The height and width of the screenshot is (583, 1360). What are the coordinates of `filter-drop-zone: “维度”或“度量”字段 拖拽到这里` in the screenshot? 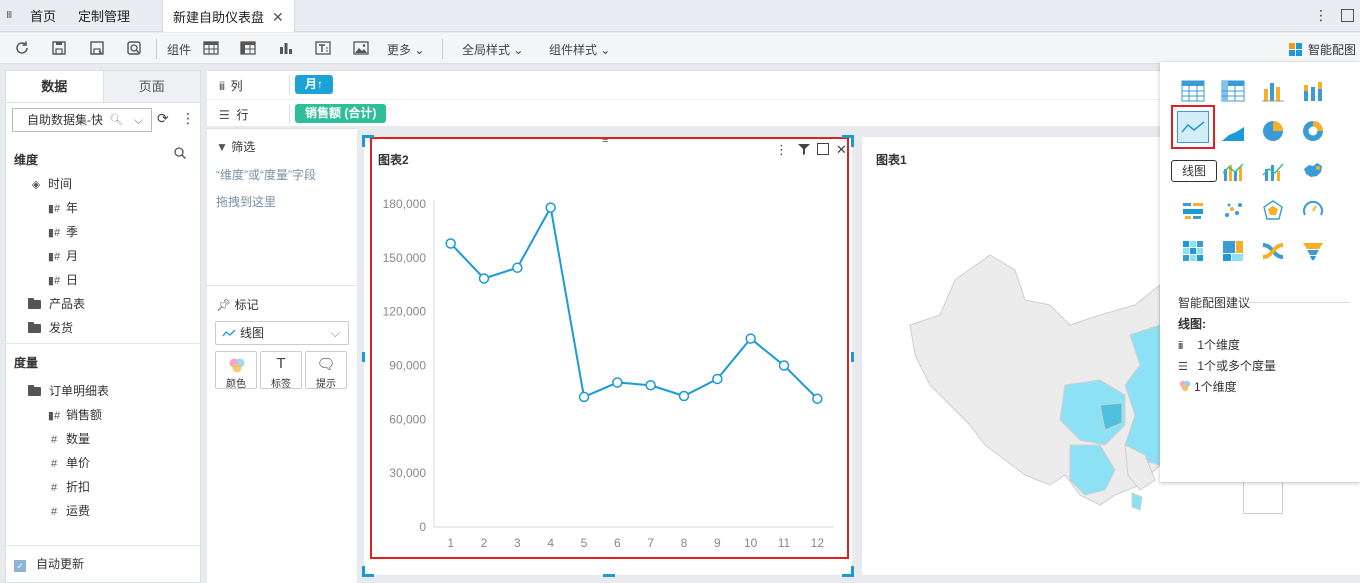 It's located at (286, 189).